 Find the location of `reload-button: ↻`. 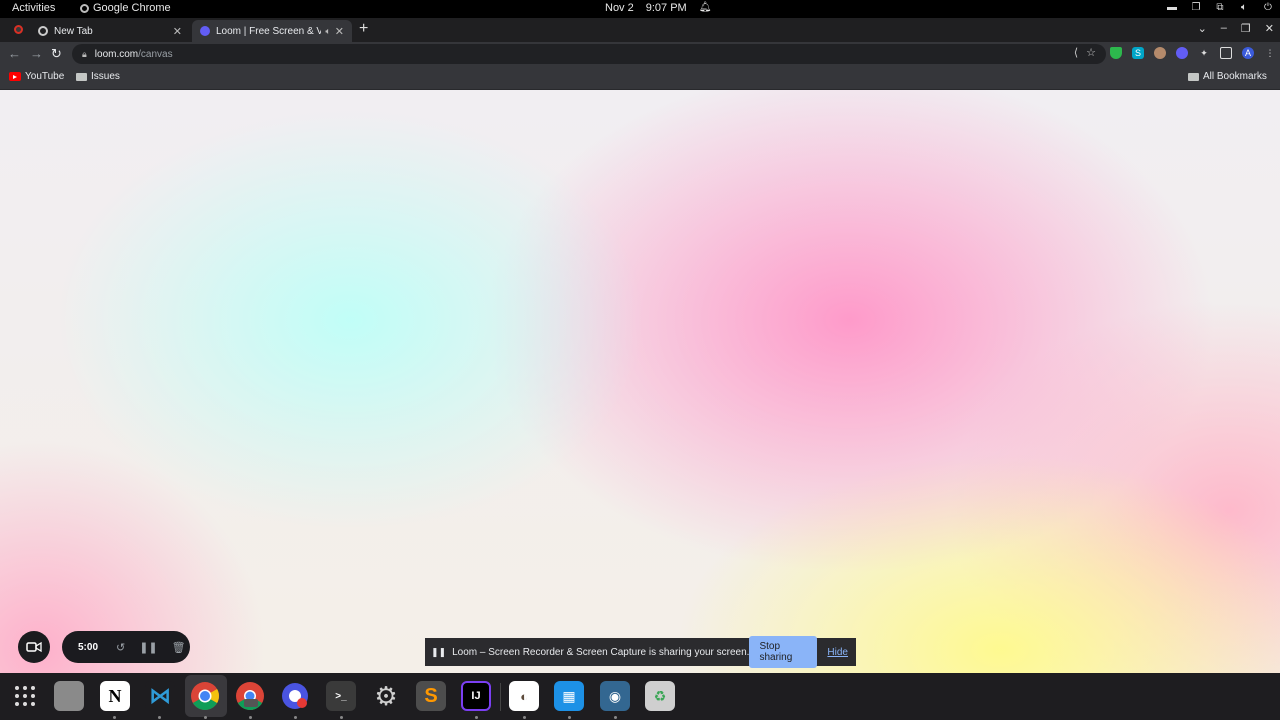

reload-button: ↻ is located at coordinates (56, 54).